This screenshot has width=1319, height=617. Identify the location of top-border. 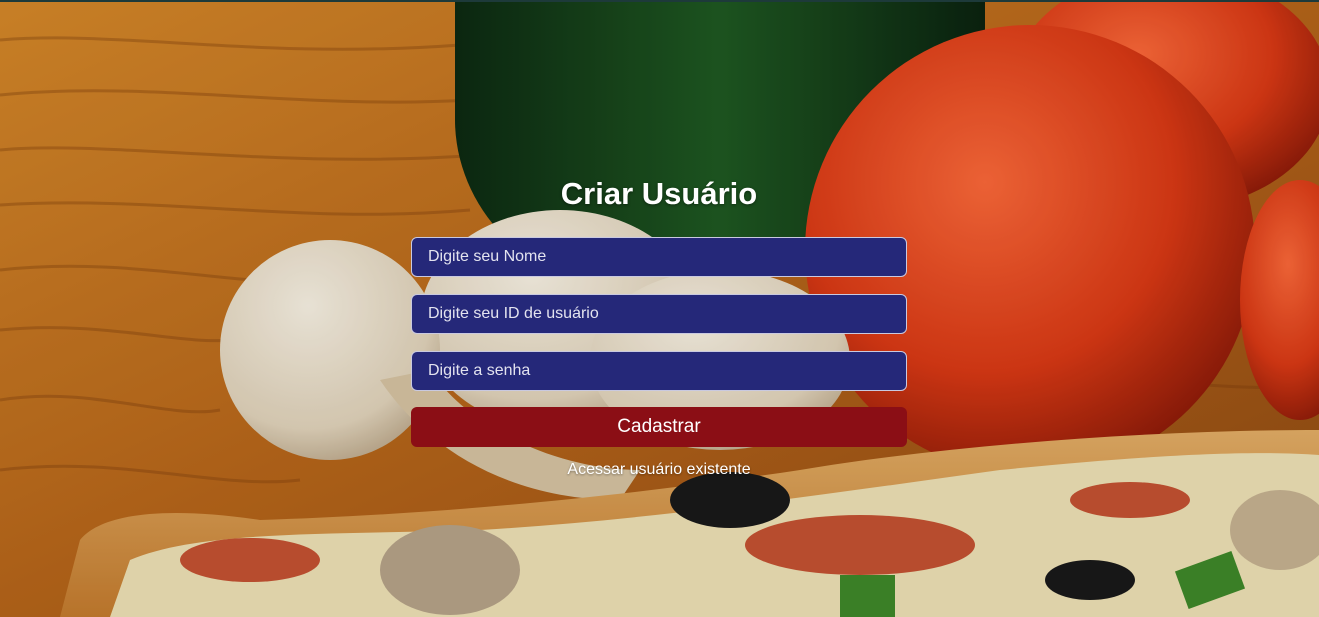
(659, 1).